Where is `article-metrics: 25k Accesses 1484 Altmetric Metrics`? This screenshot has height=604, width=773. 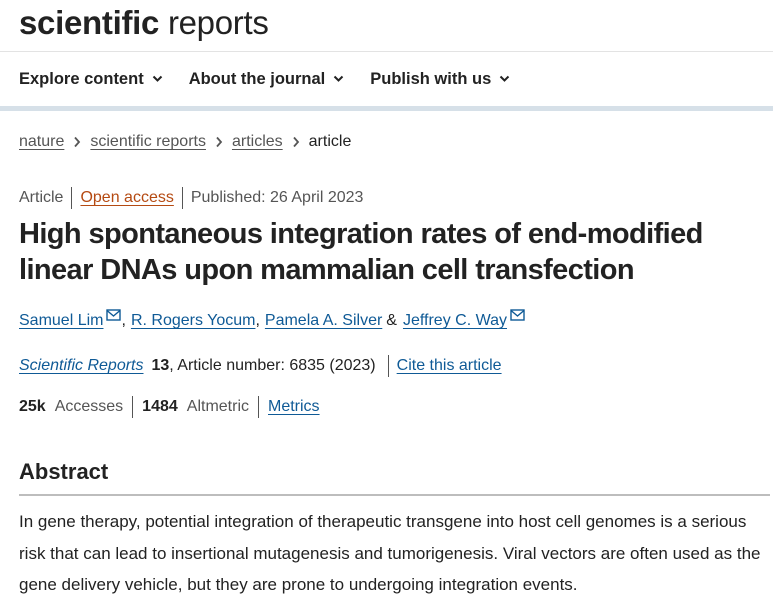 article-metrics: 25k Accesses 1484 Altmetric Metrics is located at coordinates (169, 407).